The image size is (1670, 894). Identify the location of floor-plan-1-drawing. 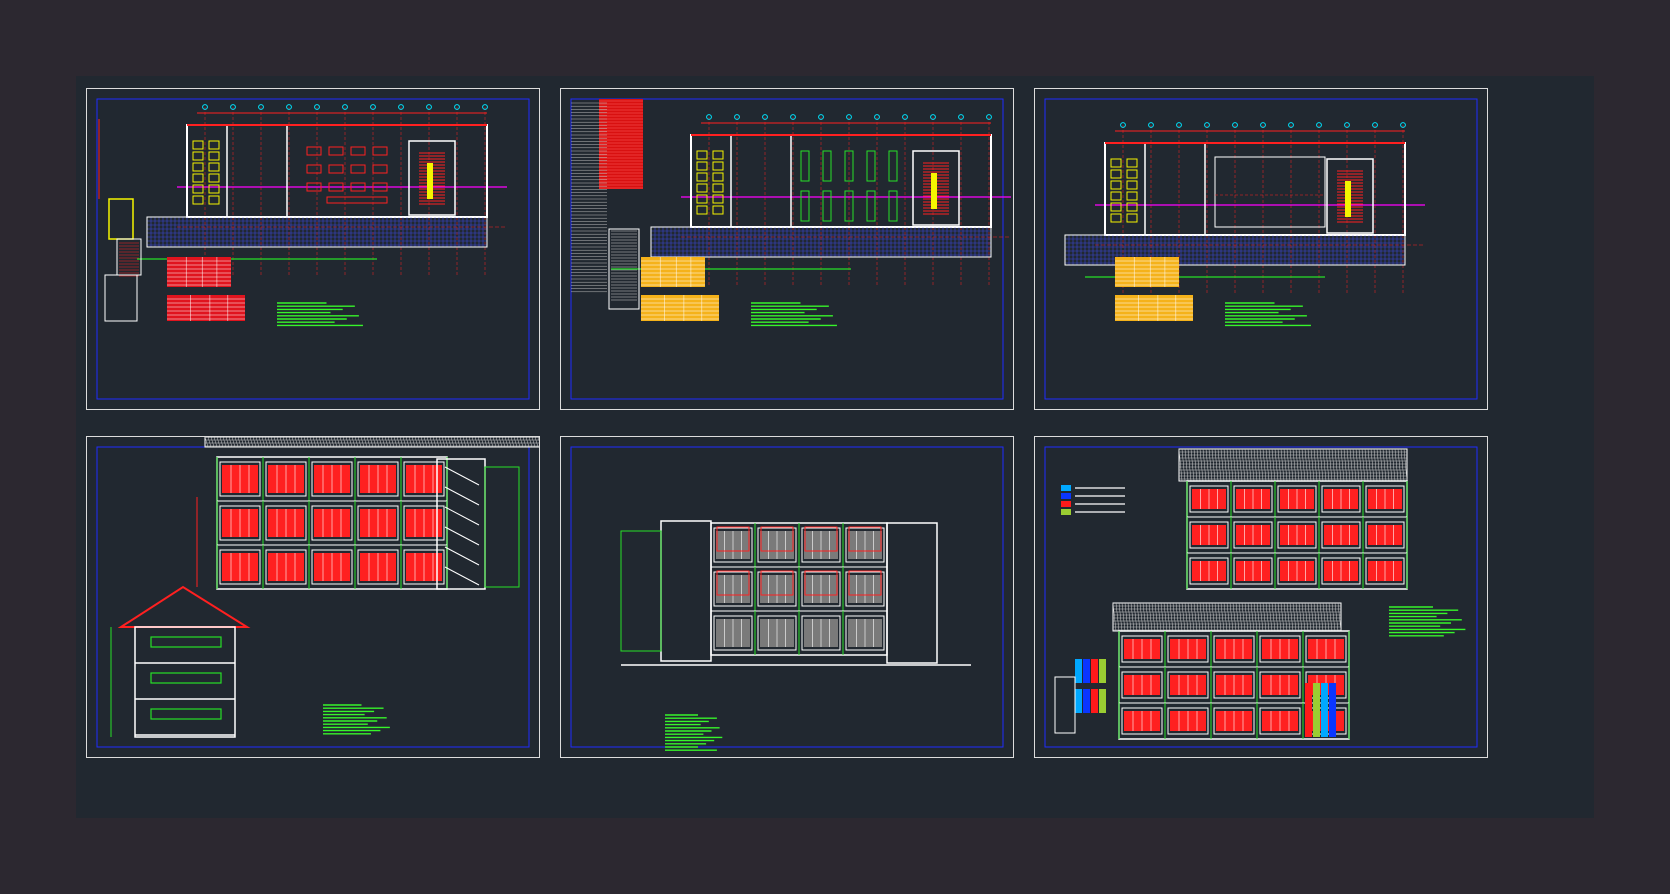
(313, 249).